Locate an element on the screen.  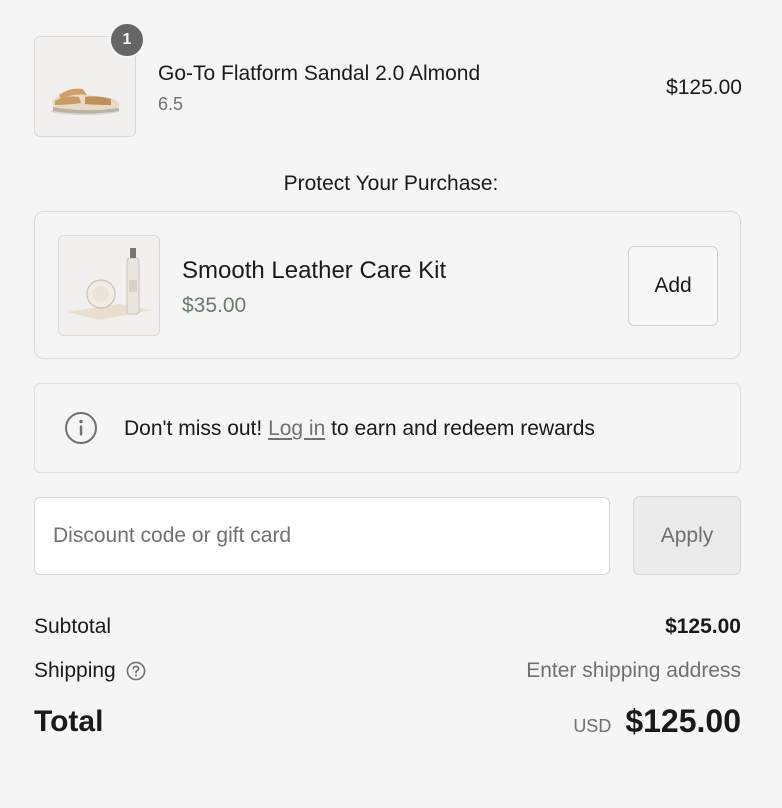
product-price: $125.00 is located at coordinates (704, 87).